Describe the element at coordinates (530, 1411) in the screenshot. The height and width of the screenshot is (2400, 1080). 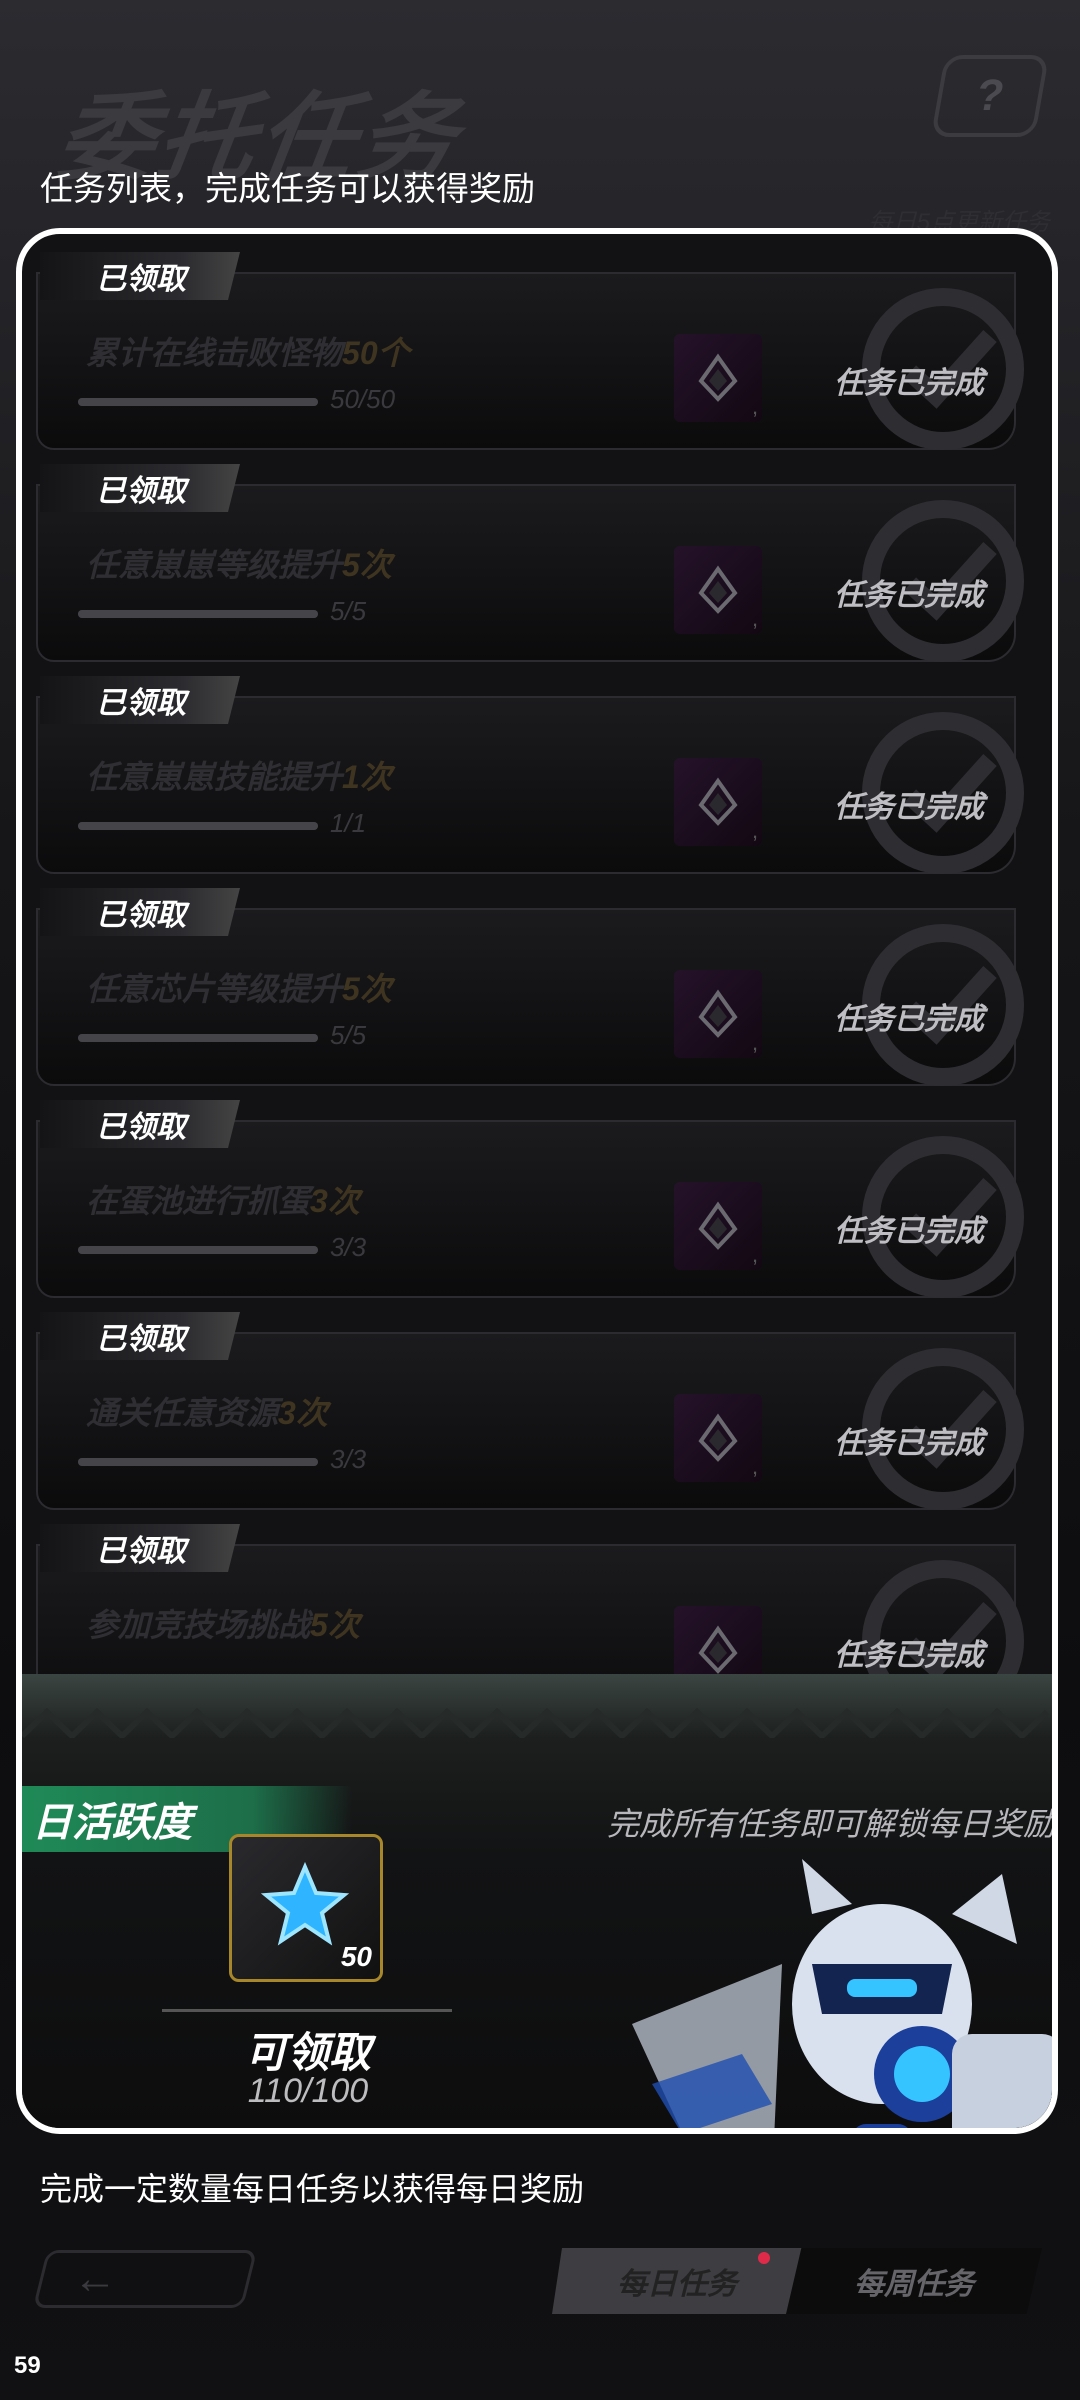
I see `task-card: 已领取 通关任意资源3次 3/3 , 任务已完成` at that location.